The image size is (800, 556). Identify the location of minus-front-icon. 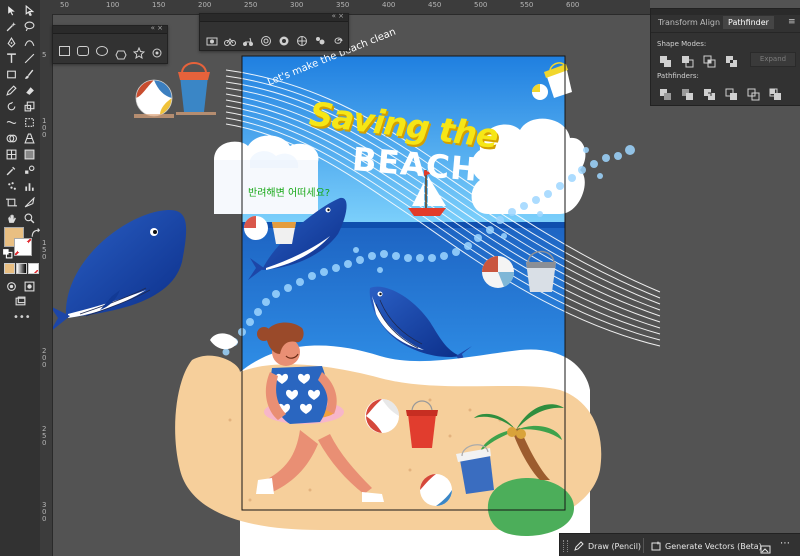
(687, 60).